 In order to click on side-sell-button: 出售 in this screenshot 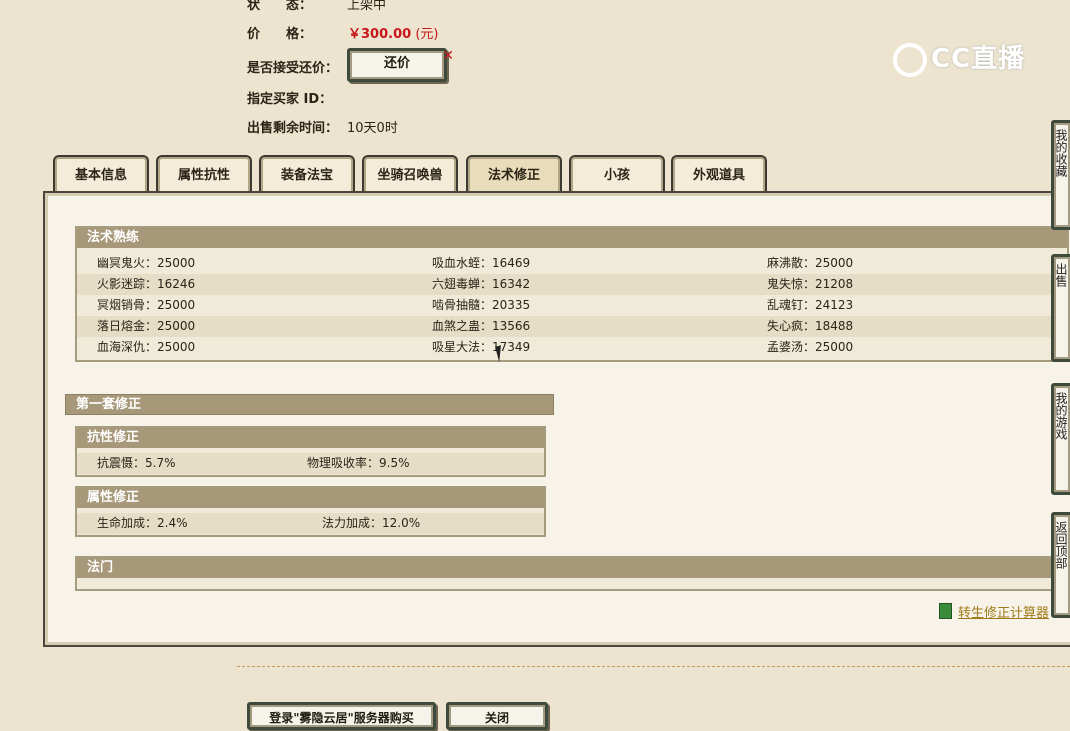, I will do `click(1060, 308)`.